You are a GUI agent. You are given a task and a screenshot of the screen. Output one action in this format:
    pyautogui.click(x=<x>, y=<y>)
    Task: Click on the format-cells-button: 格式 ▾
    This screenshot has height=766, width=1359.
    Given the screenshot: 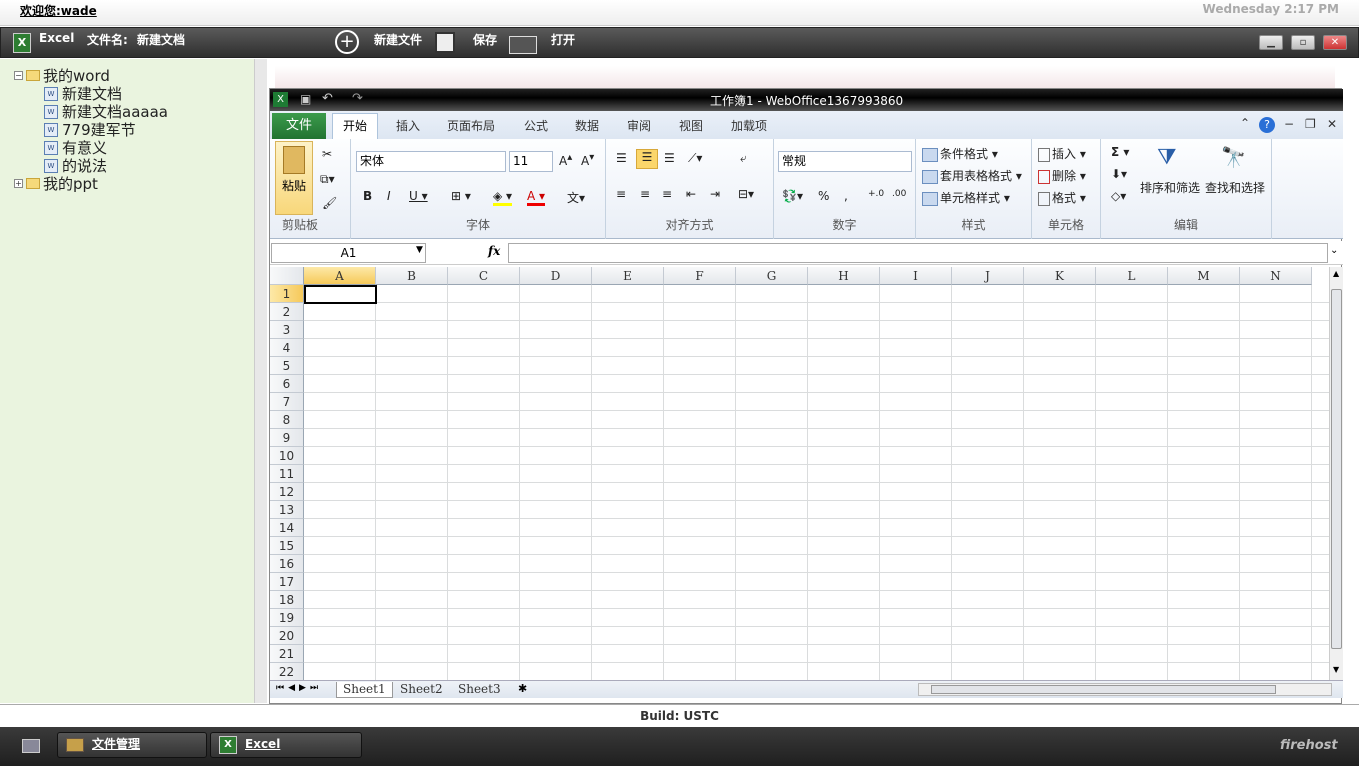 What is the action you would take?
    pyautogui.click(x=1062, y=197)
    